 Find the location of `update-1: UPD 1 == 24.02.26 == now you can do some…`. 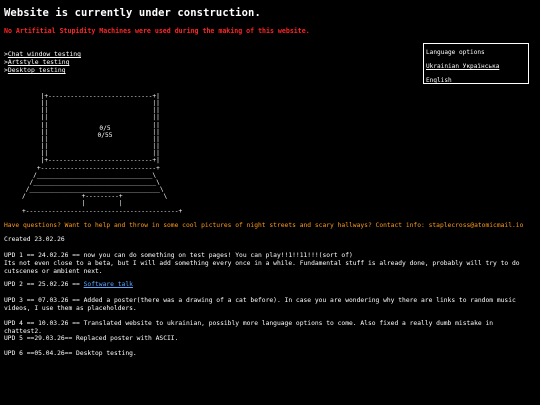

update-1: UPD 1 == 24.02.26 == now you can do some… is located at coordinates (262, 263).